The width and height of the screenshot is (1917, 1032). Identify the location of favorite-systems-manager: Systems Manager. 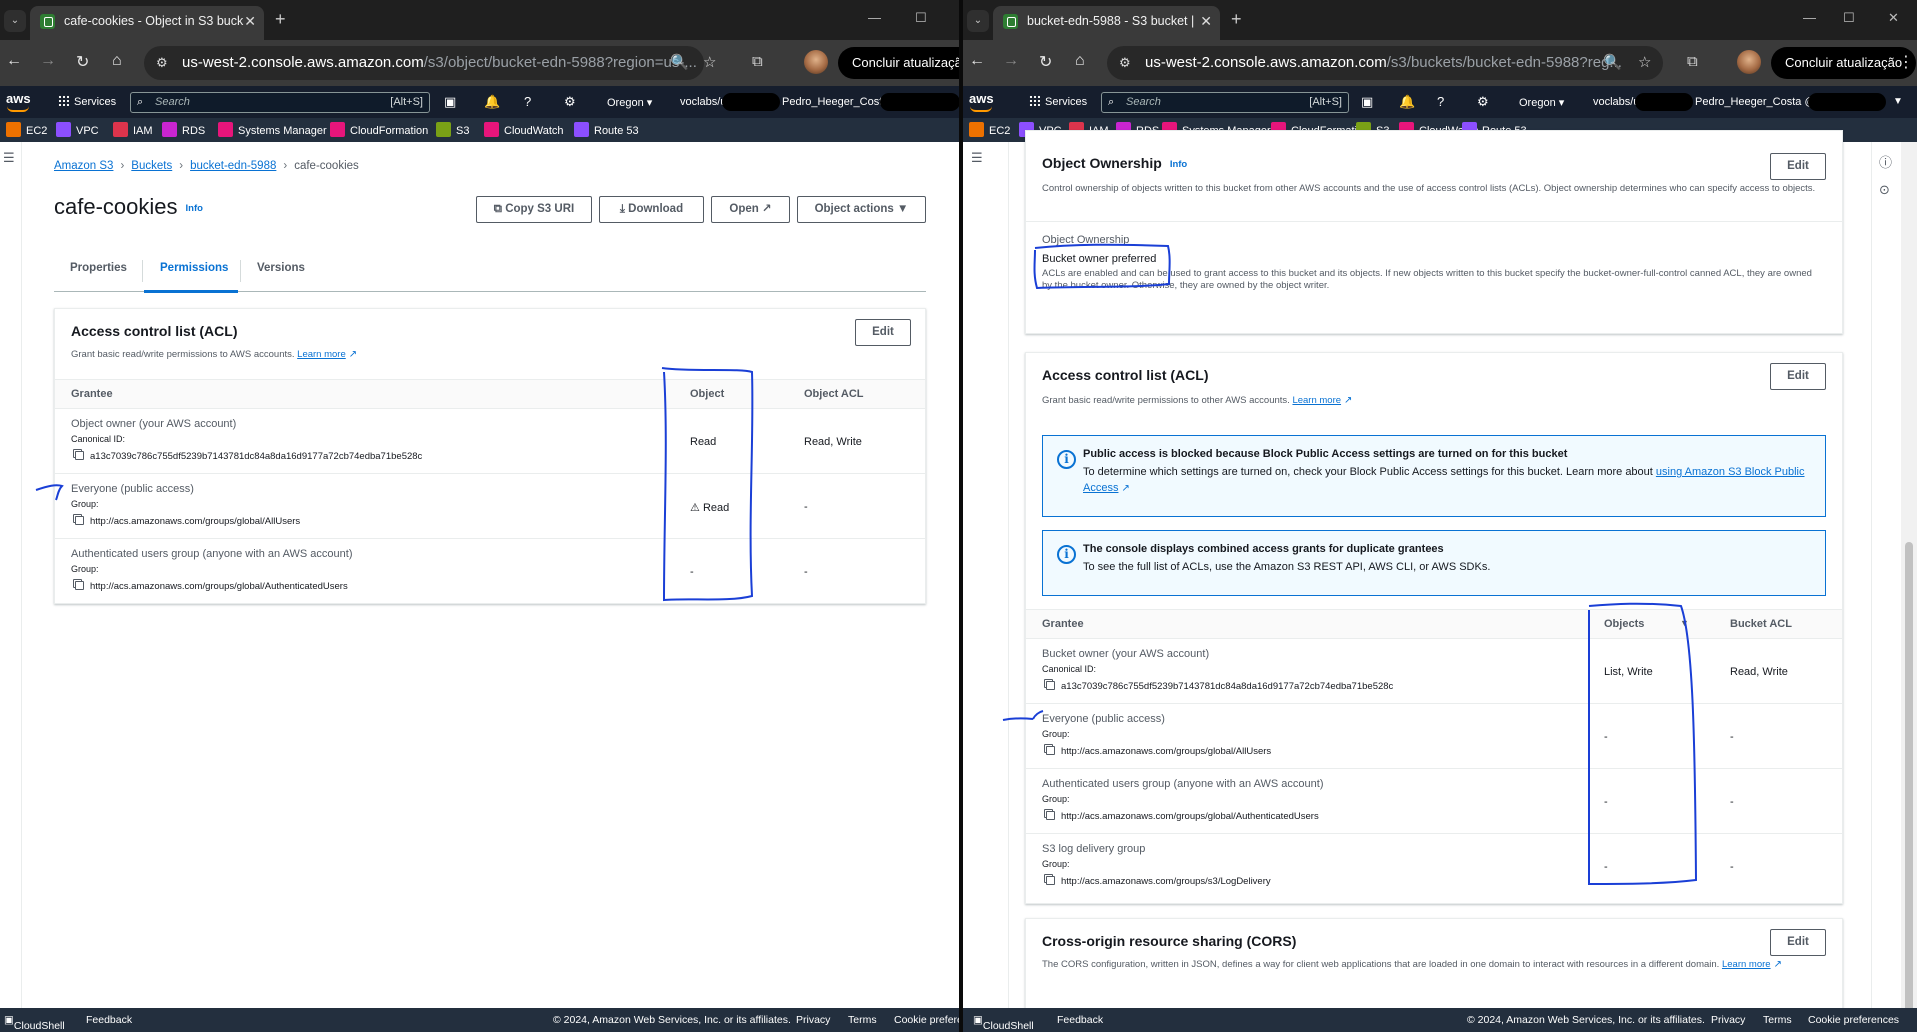
(272, 129).